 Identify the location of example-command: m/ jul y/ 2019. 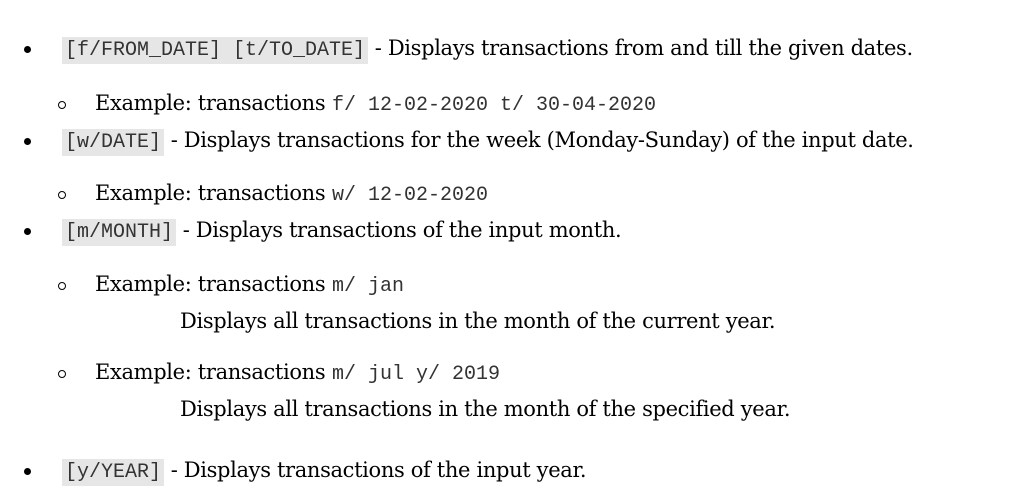
(415, 374).